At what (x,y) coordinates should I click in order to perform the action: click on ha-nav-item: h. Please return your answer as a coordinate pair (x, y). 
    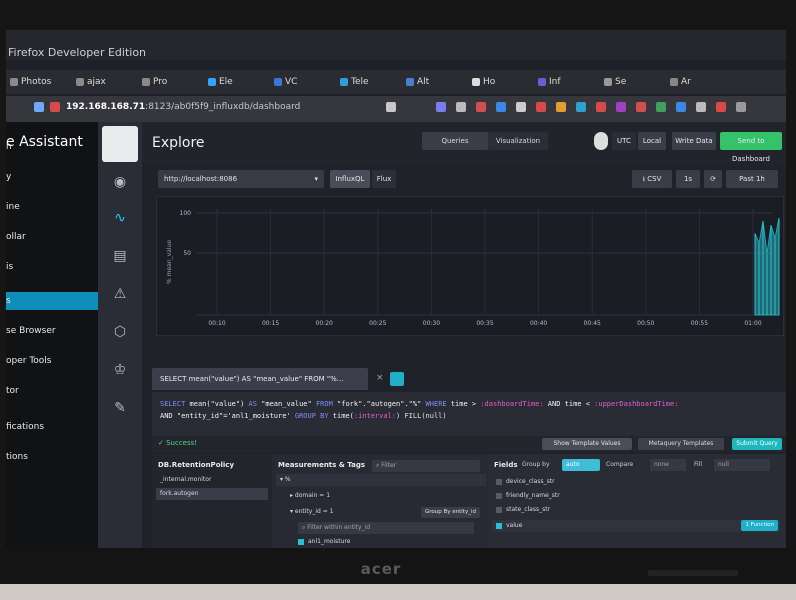
    Looking at the image, I should click on (52, 147).